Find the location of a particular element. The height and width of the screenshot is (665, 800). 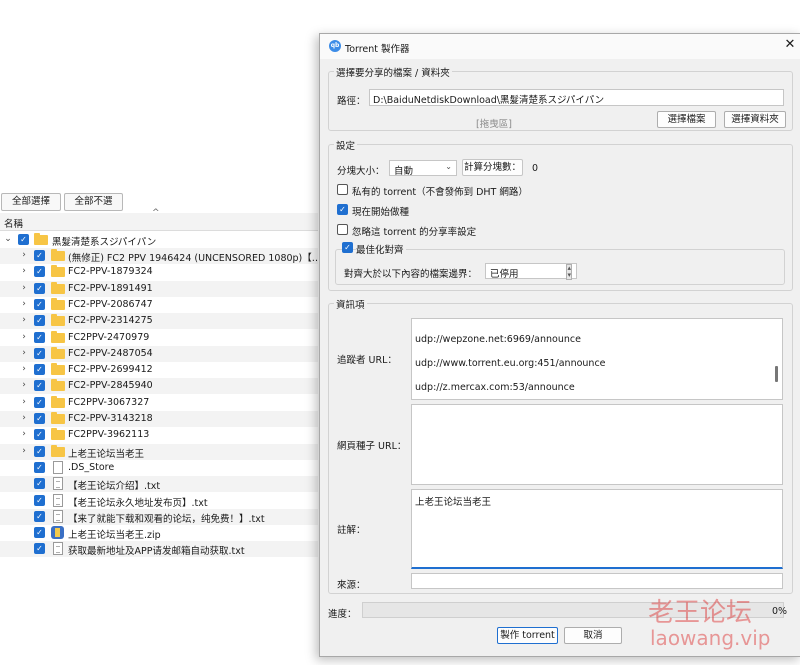

tree-file-row: ✓ 【老王论坛永久地址发布页】.txt is located at coordinates (159, 501).